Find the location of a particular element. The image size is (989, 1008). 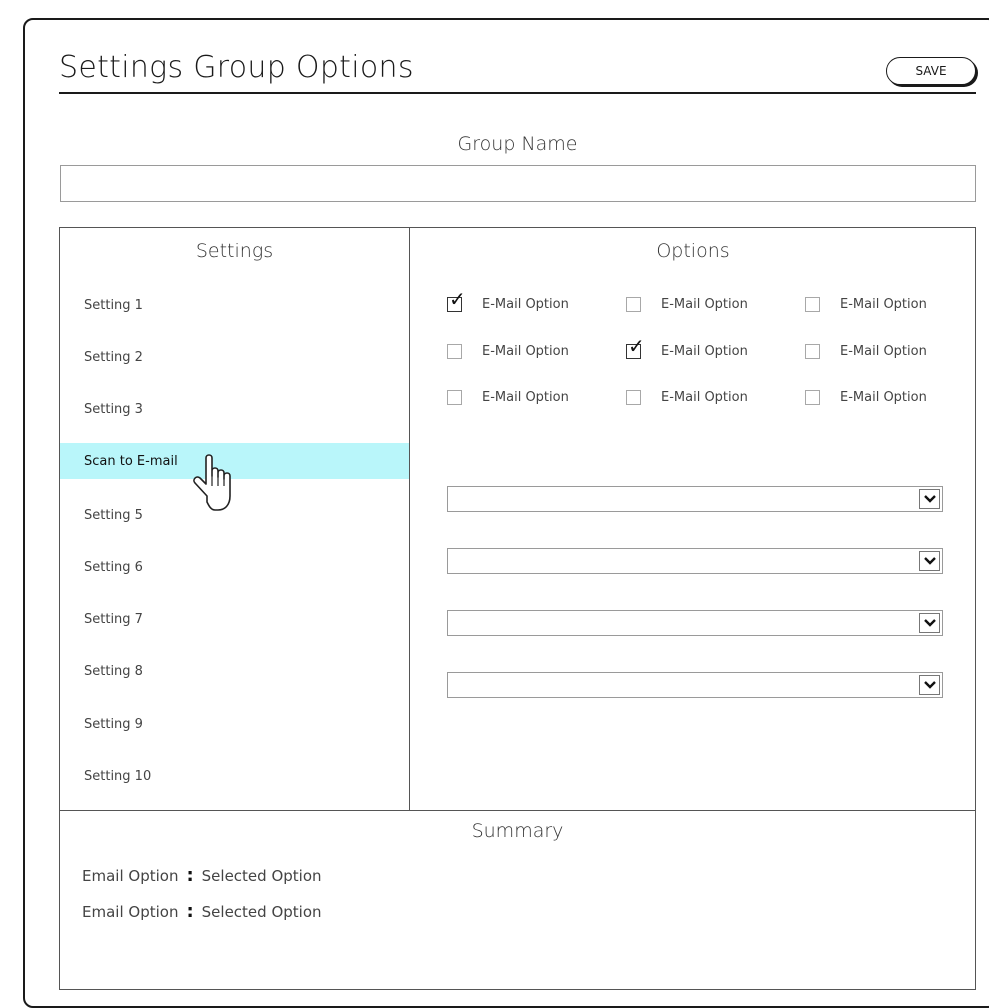

email-option-checkbox-8: E-Mail Option is located at coordinates (687, 397).